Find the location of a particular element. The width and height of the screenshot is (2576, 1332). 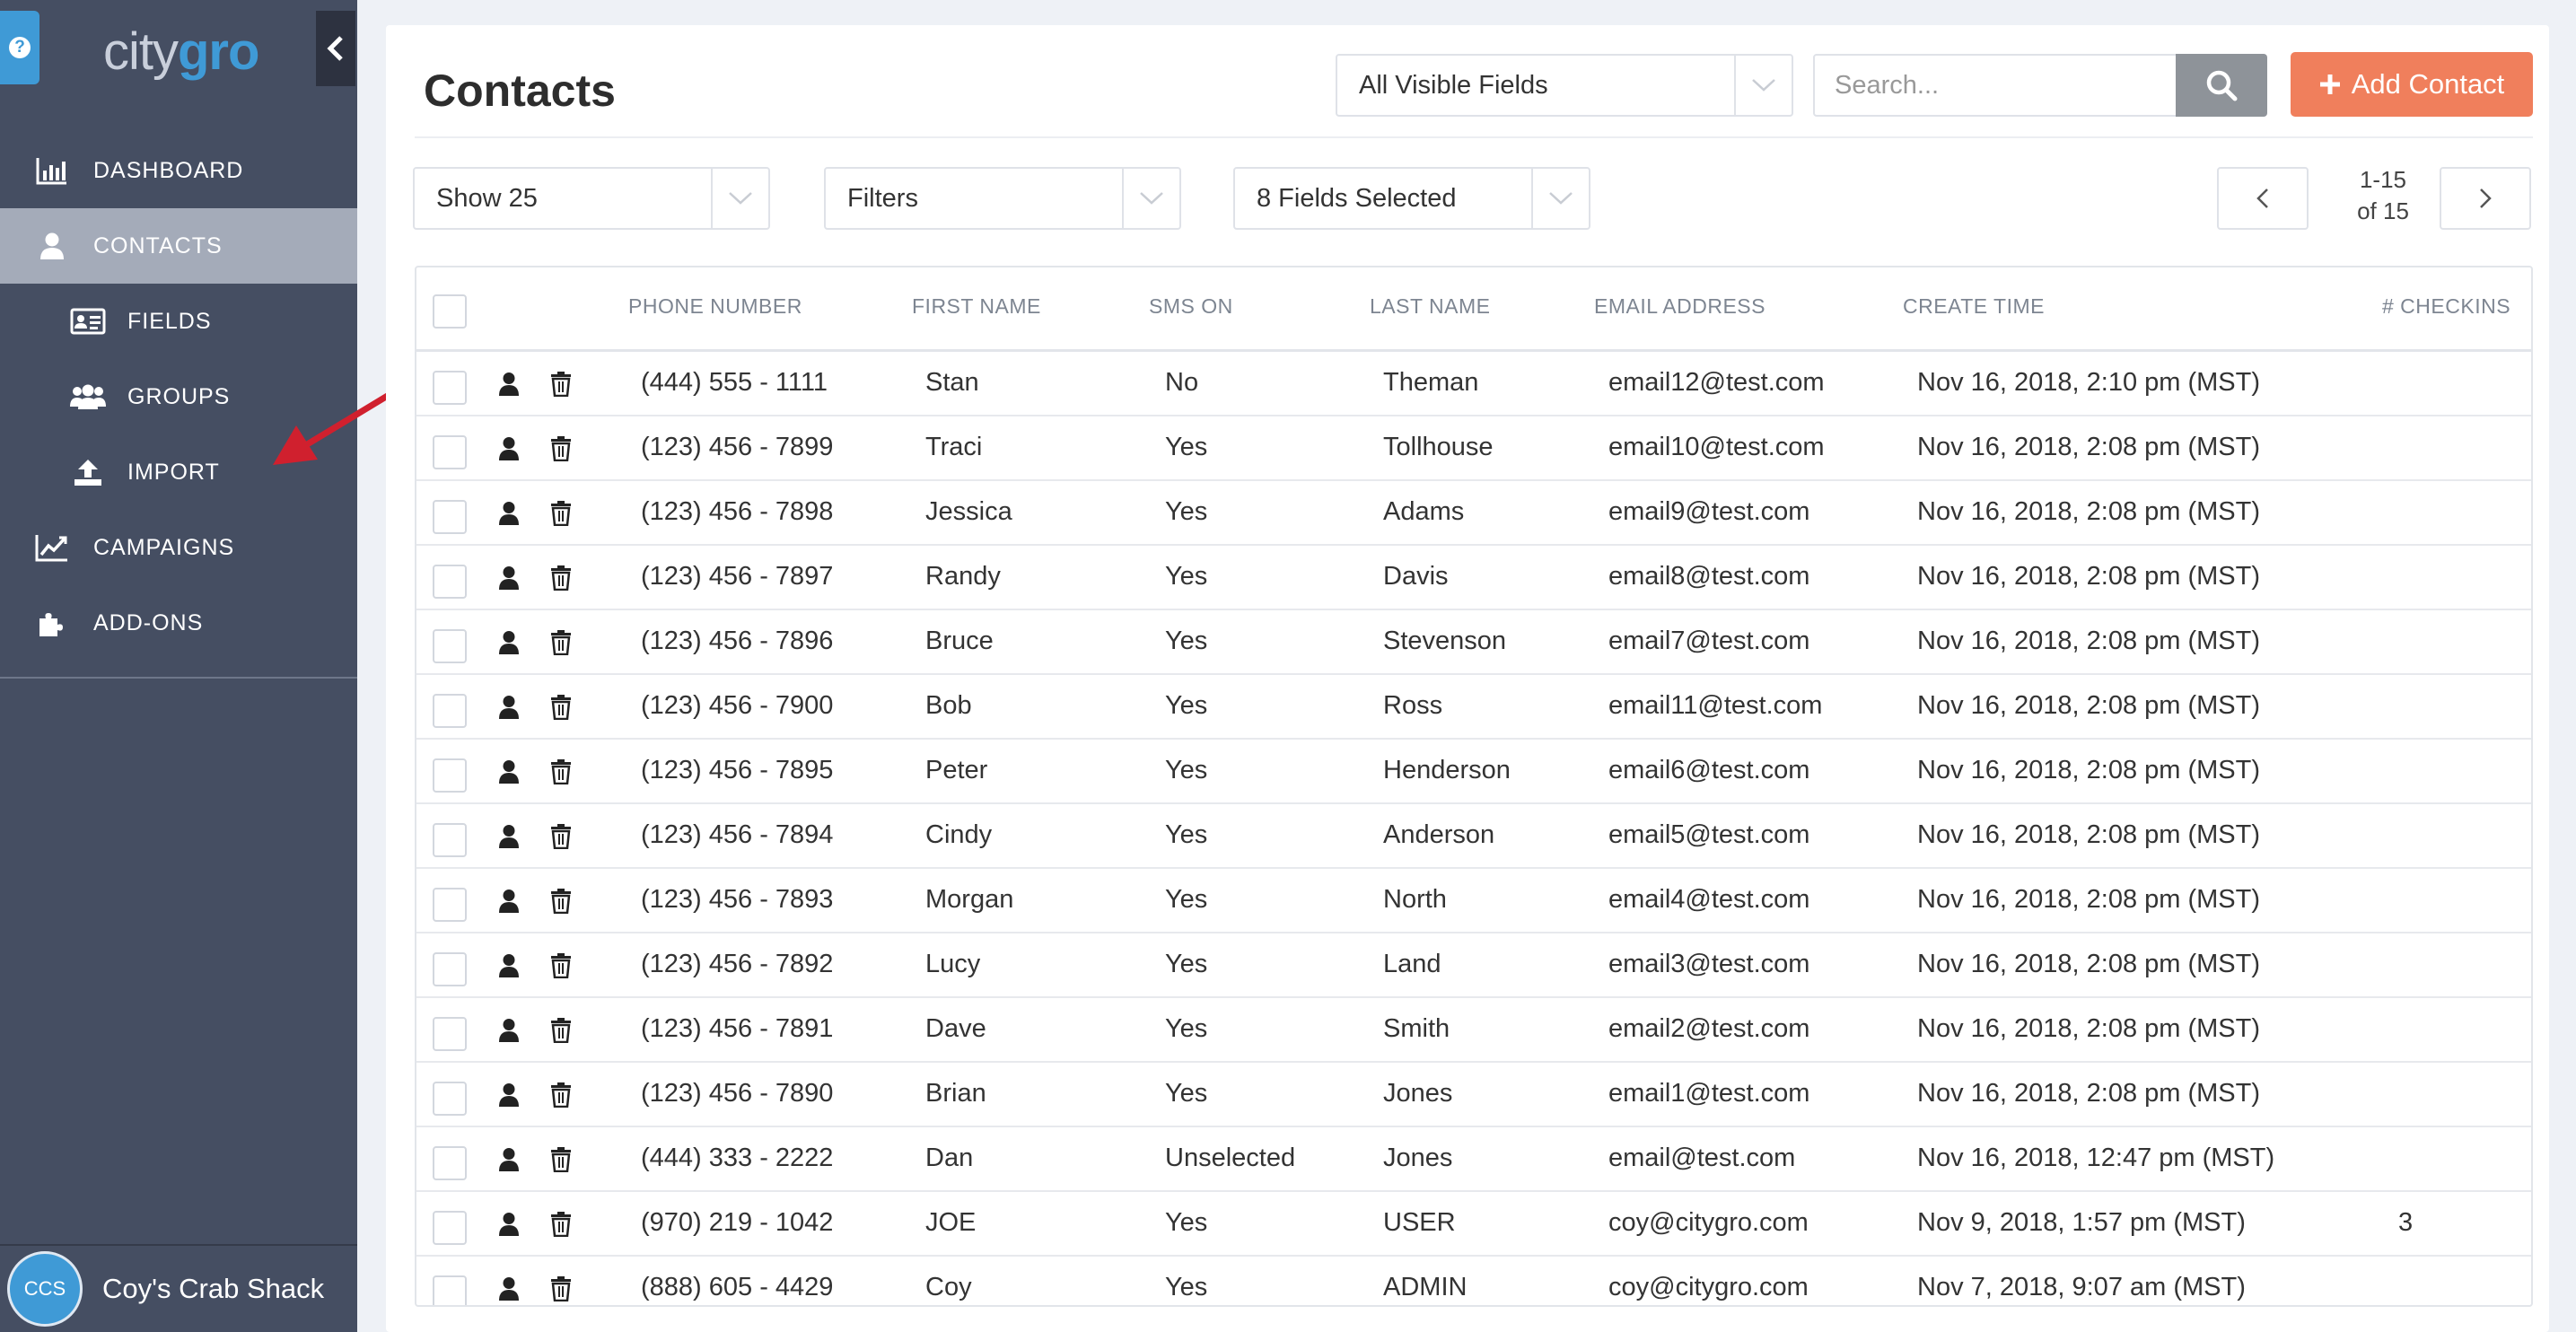

fields-select: 8 Fields Selected is located at coordinates (1411, 198).